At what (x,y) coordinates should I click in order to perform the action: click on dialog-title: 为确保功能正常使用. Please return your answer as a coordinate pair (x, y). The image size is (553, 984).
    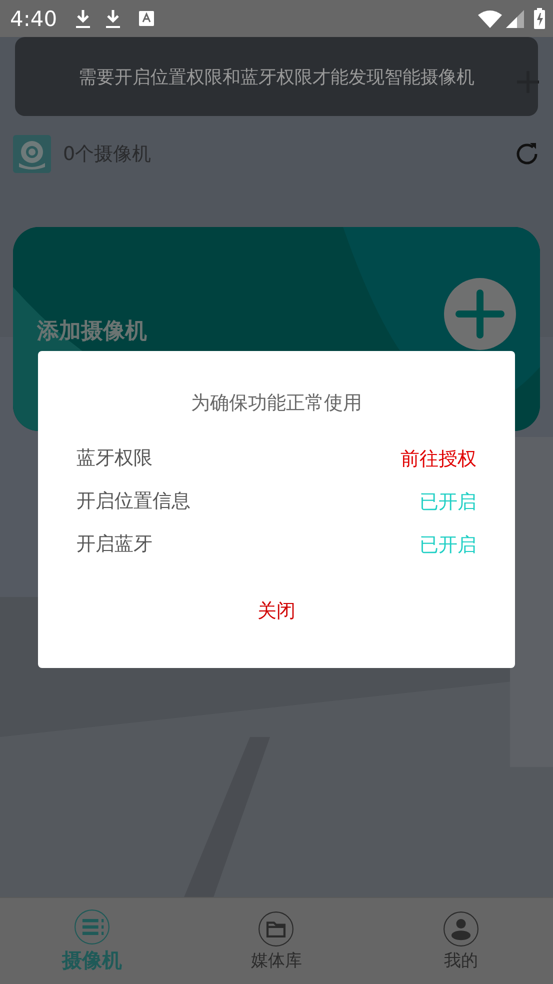
    Looking at the image, I should click on (276, 403).